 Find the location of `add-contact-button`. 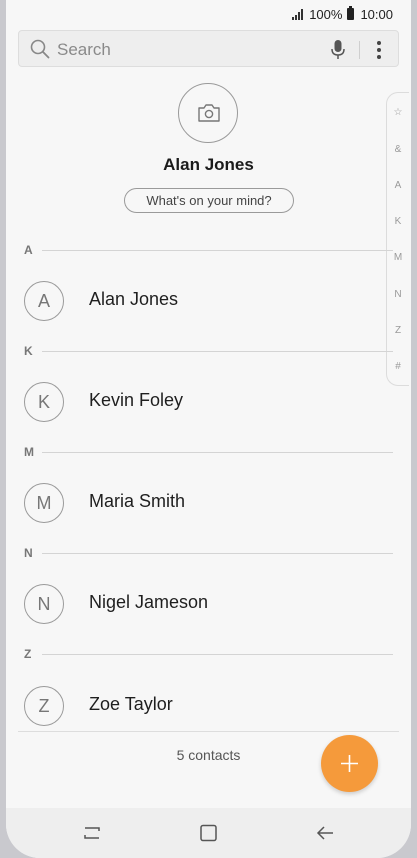

add-contact-button is located at coordinates (349, 763).